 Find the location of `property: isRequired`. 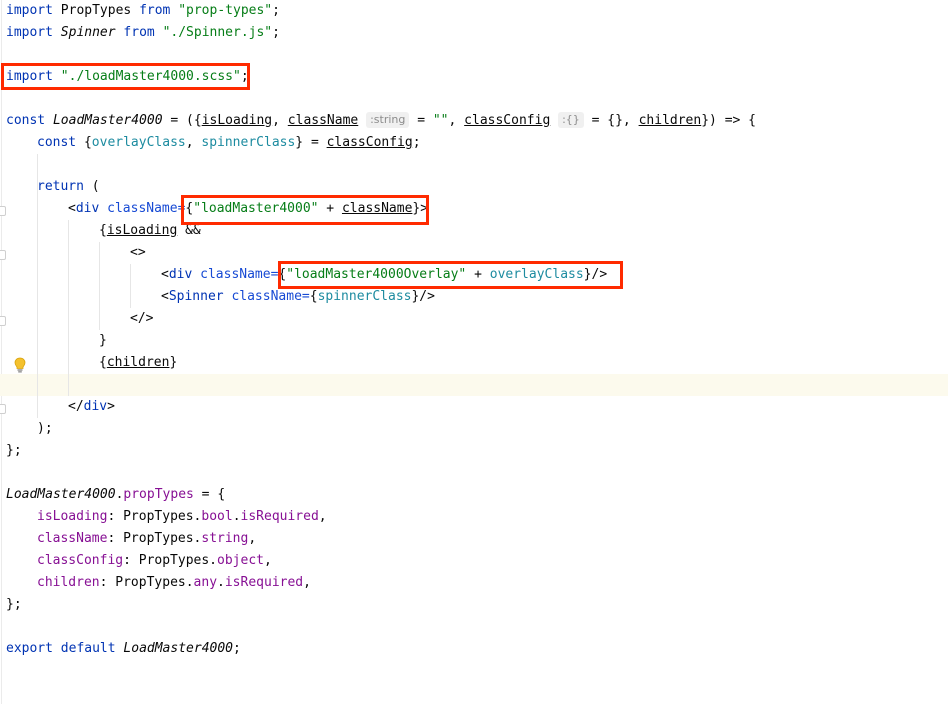

property: isRequired is located at coordinates (264, 582).